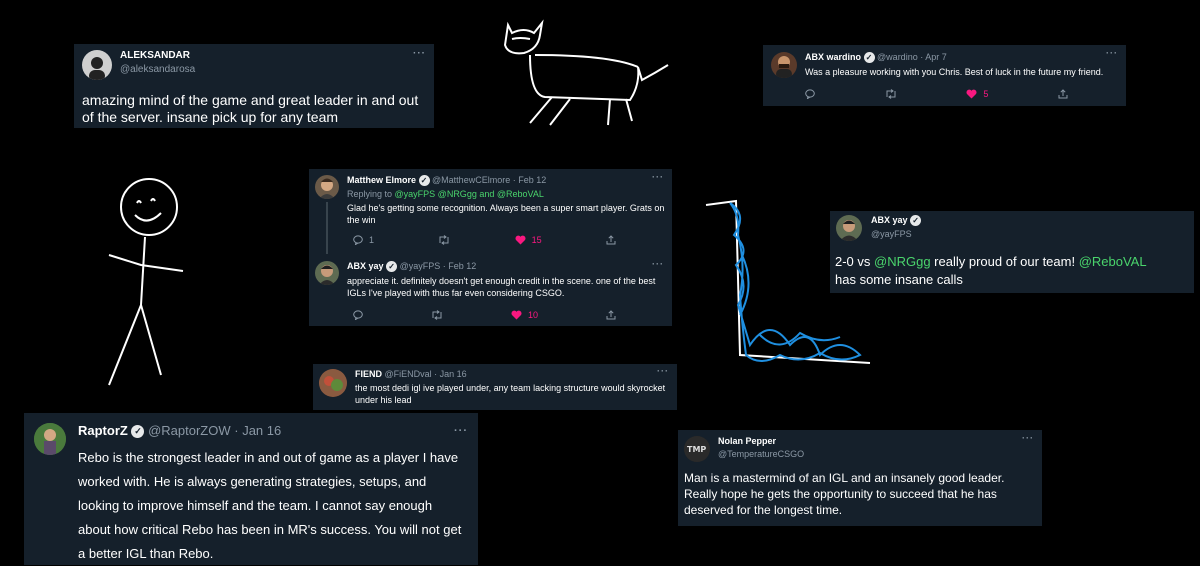 Image resolution: width=1200 pixels, height=566 pixels. Describe the element at coordinates (897, 57) in the screenshot. I see `handle: @wardino` at that location.